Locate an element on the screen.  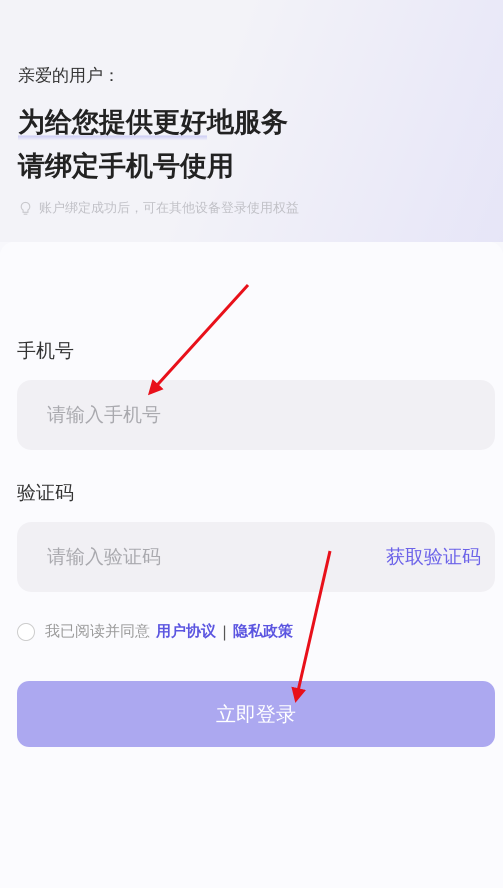
greeting-text: 亲爱的用户： is located at coordinates (69, 76).